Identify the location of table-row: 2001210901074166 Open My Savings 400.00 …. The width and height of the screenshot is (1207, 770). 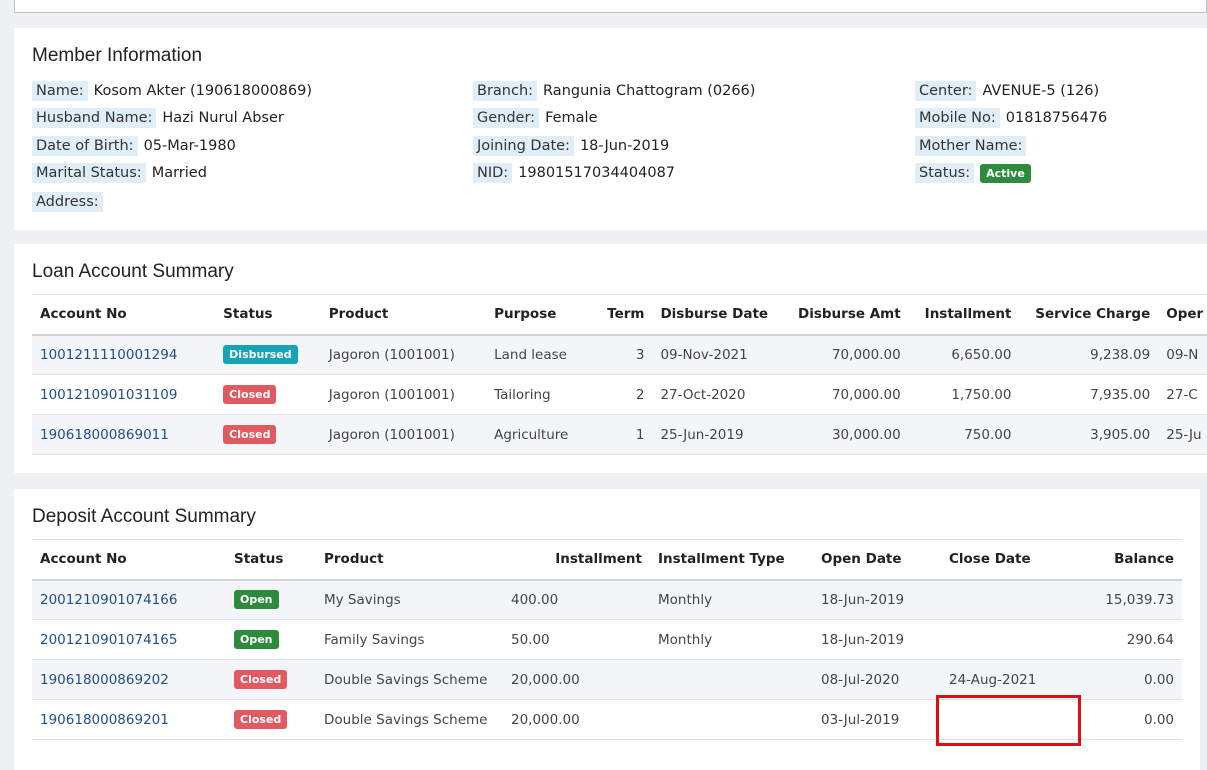
(607, 599).